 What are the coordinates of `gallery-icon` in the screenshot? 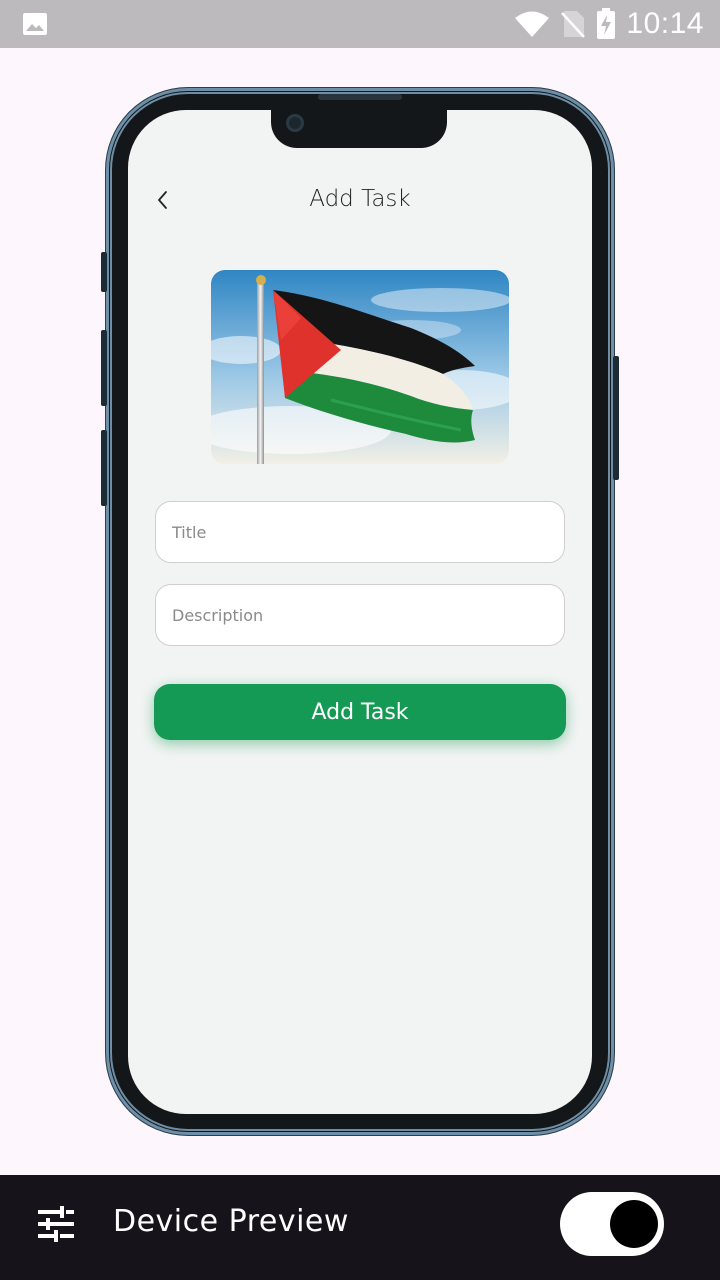 It's located at (35, 24).